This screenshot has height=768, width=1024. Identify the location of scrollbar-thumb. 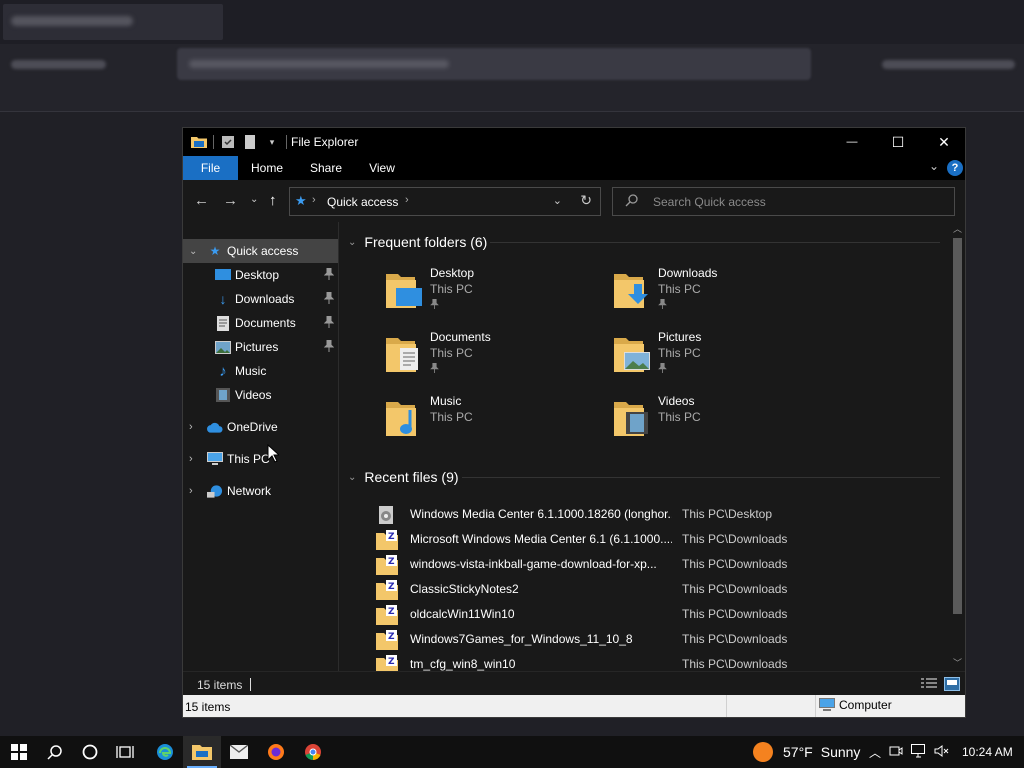
(957, 426).